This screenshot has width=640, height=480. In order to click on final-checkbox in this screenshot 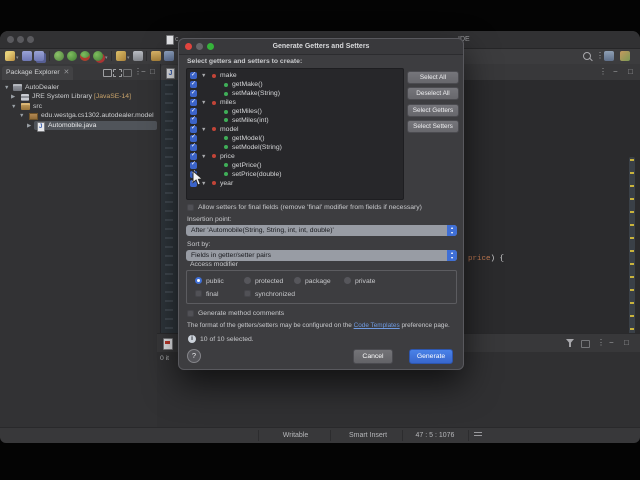, I will do `click(198, 293)`.